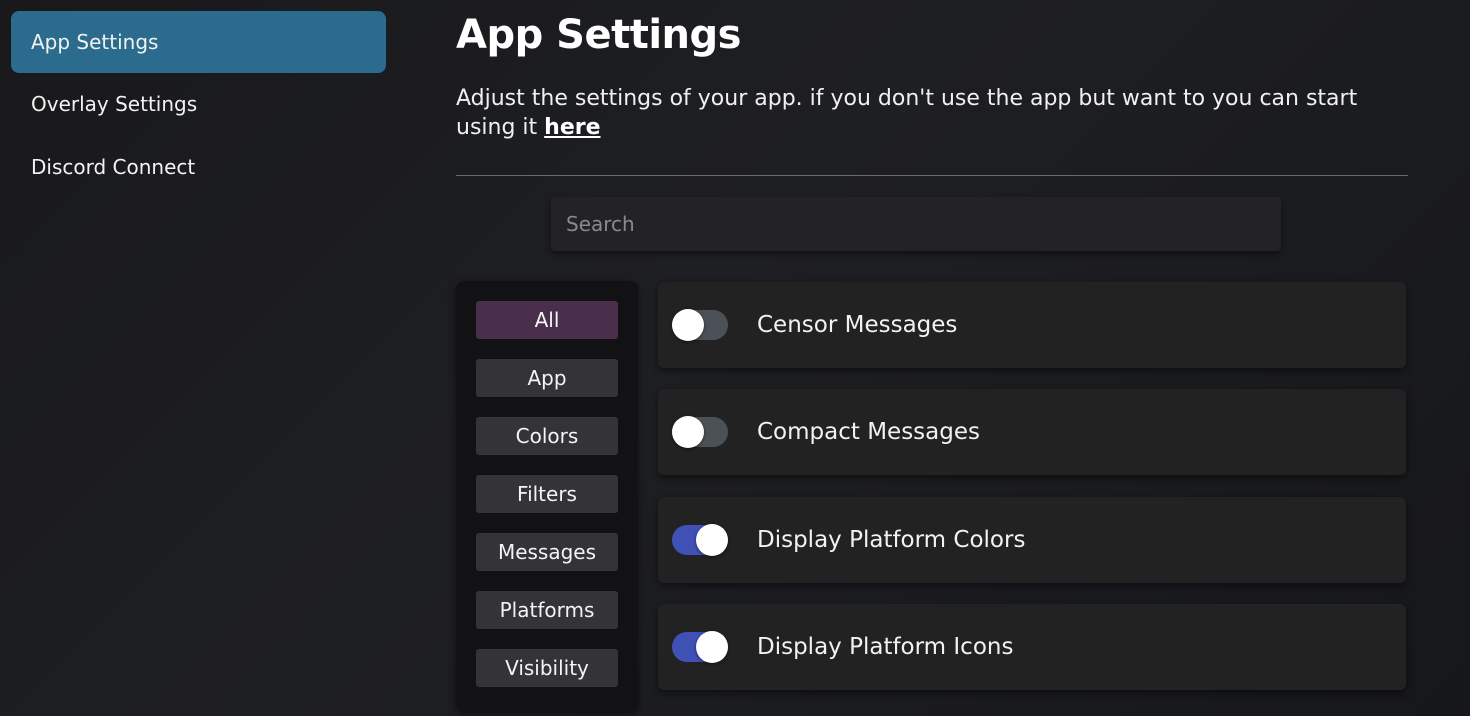  I want to click on sidebar-item-label: Overlay Settings, so click(114, 104).